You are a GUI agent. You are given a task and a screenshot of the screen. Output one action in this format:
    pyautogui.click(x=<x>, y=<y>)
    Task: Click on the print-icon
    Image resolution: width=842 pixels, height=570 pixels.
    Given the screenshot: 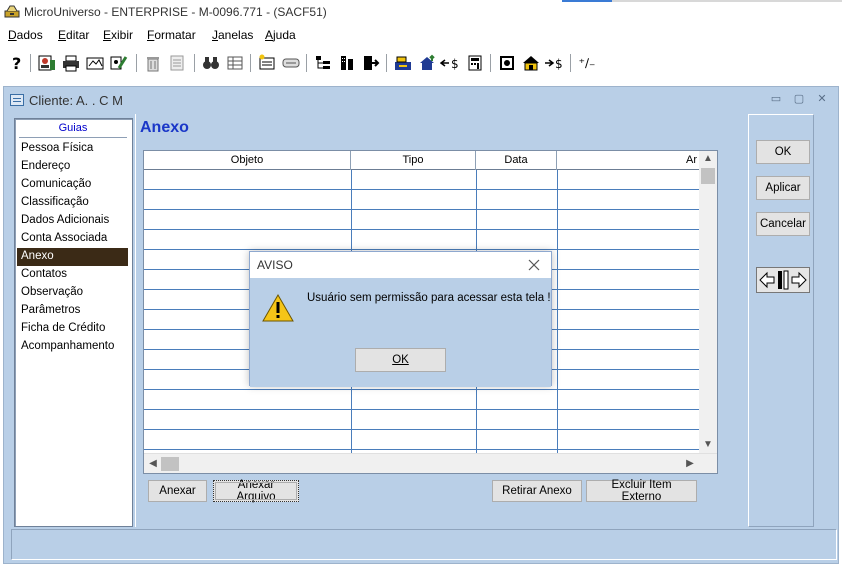 What is the action you would take?
    pyautogui.click(x=71, y=63)
    